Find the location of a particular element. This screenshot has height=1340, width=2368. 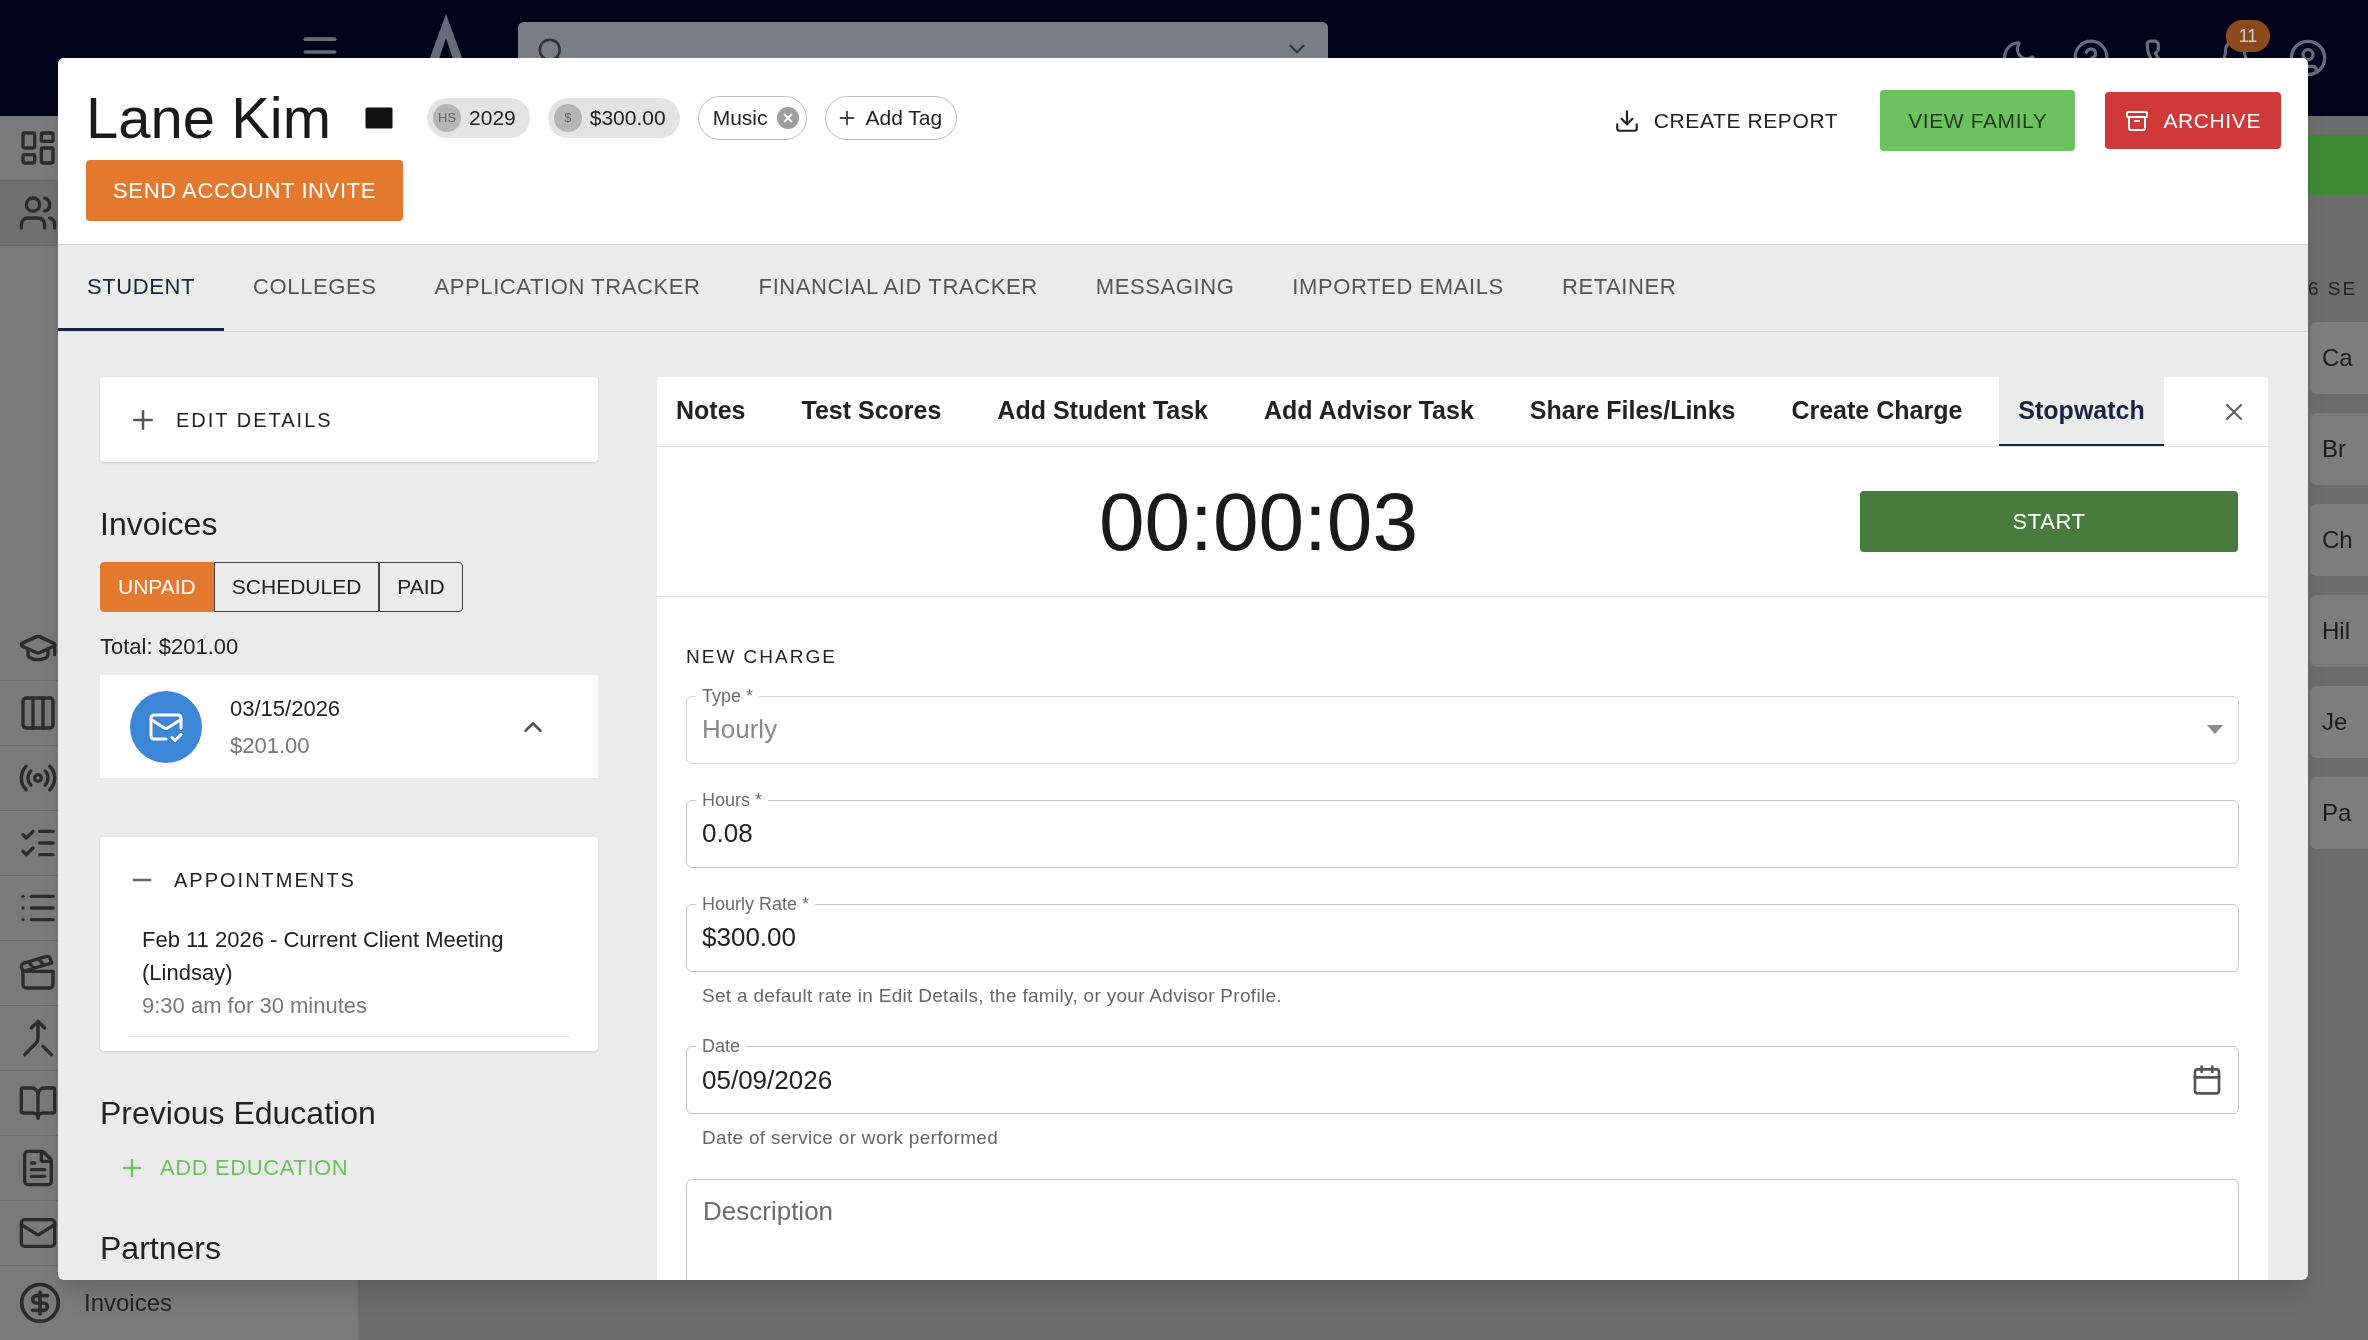

tag-chip: Music is located at coordinates (752, 118).